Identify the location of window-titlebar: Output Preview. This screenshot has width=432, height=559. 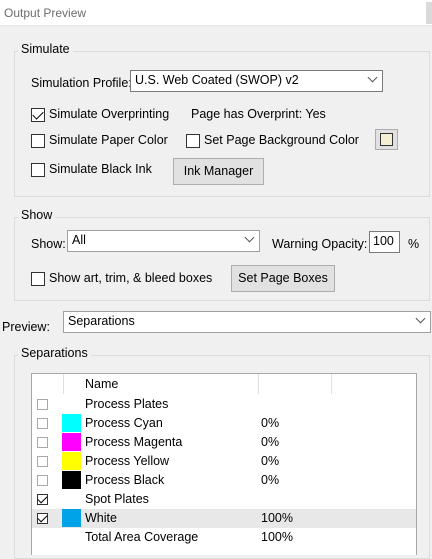
(216, 13).